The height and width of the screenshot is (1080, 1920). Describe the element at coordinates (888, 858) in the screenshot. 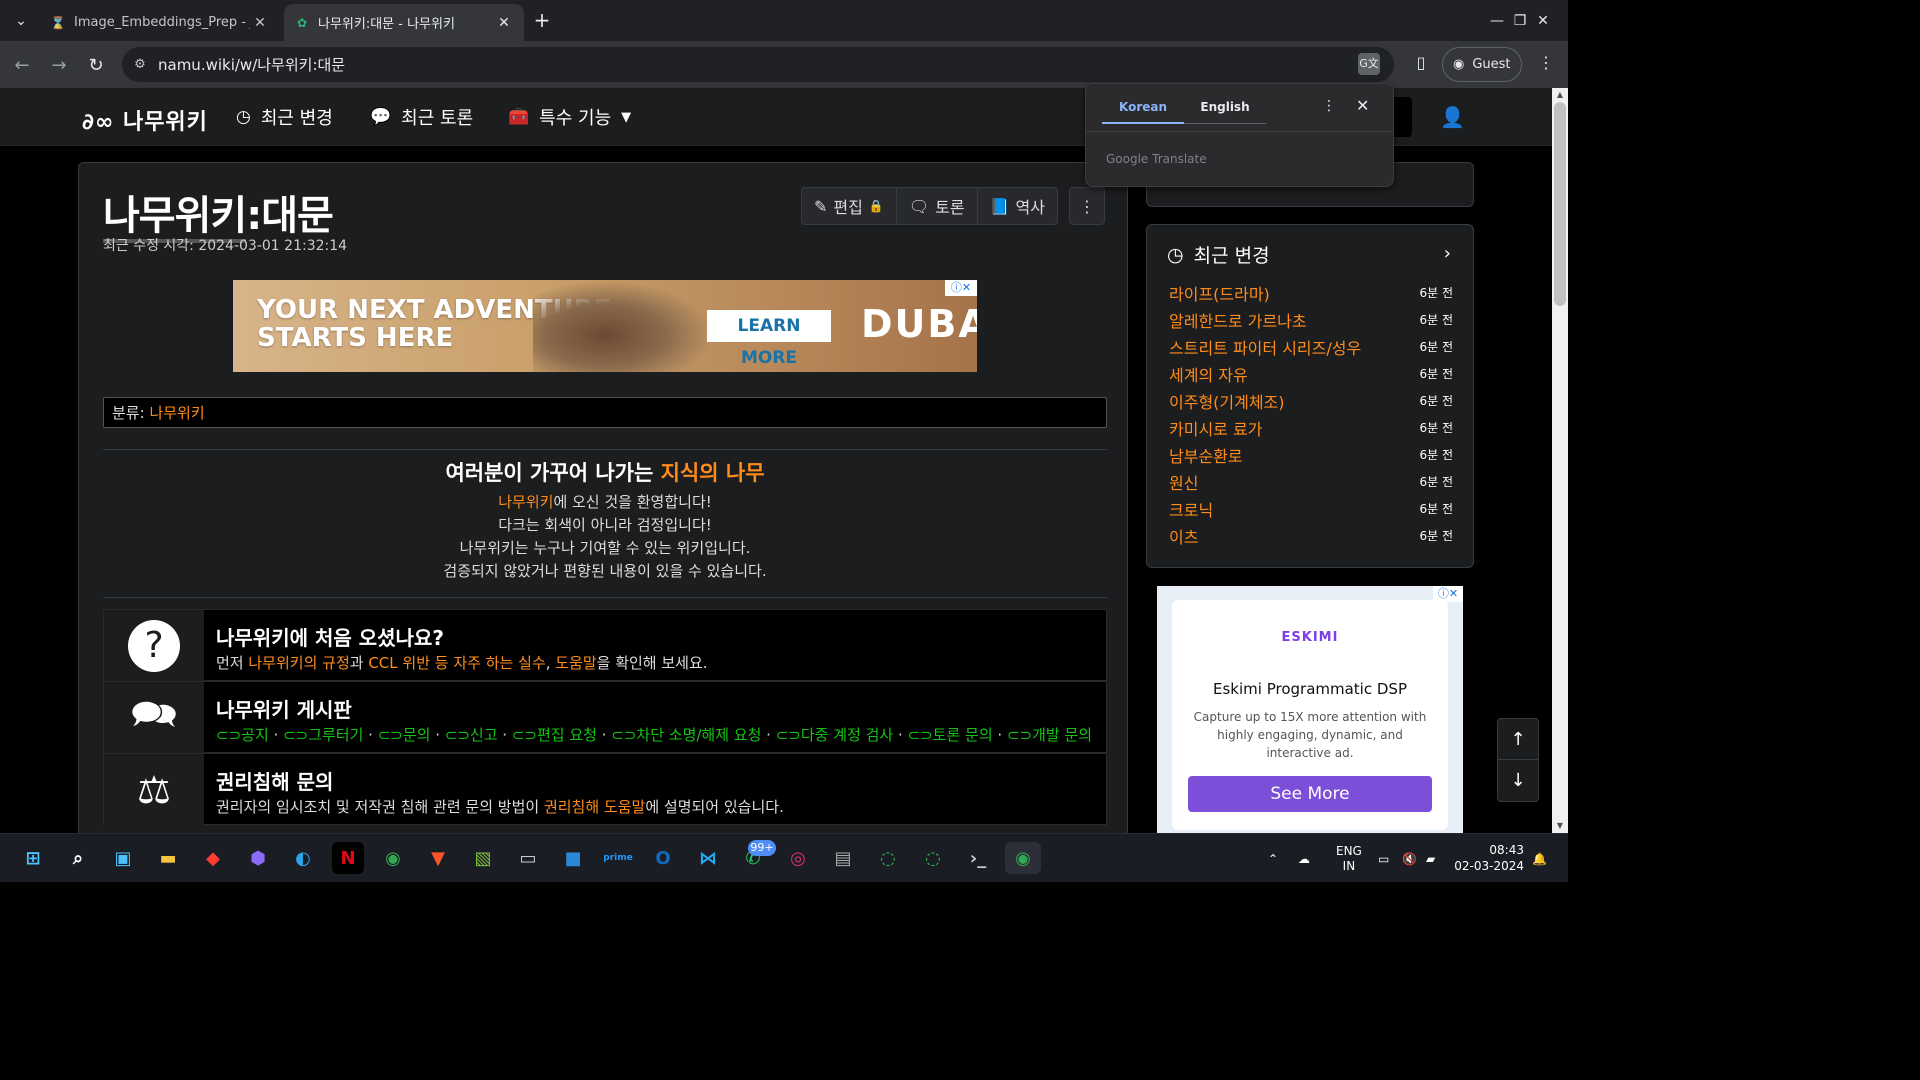

I see `app-ring-icon: ◌` at that location.